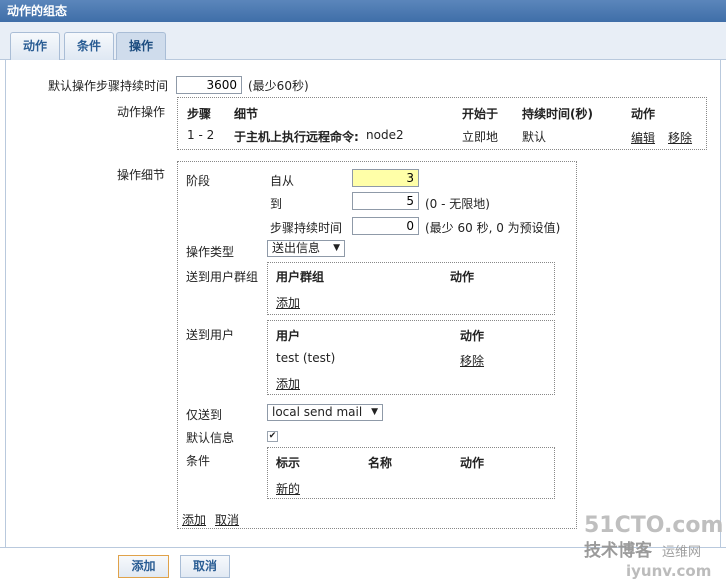 This screenshot has height=583, width=726. I want to click on col-cond-action: 动作, so click(472, 463).